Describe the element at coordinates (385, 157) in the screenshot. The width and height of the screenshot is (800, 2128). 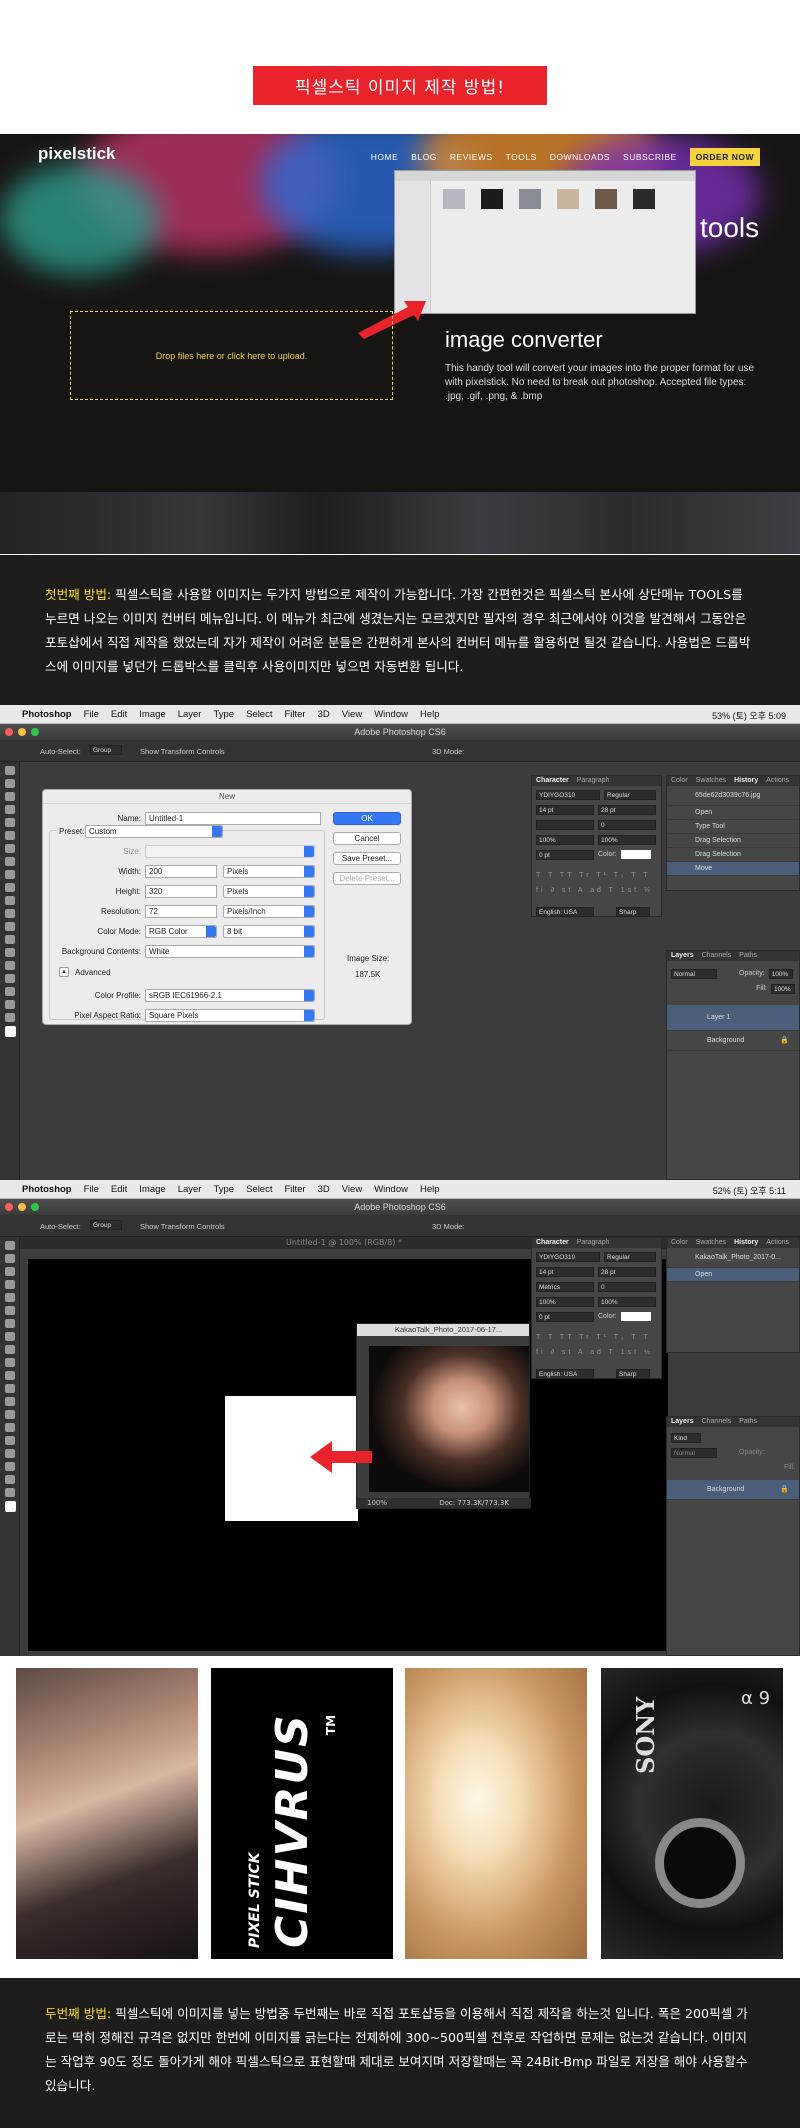
I see `nav-home: HOME` at that location.